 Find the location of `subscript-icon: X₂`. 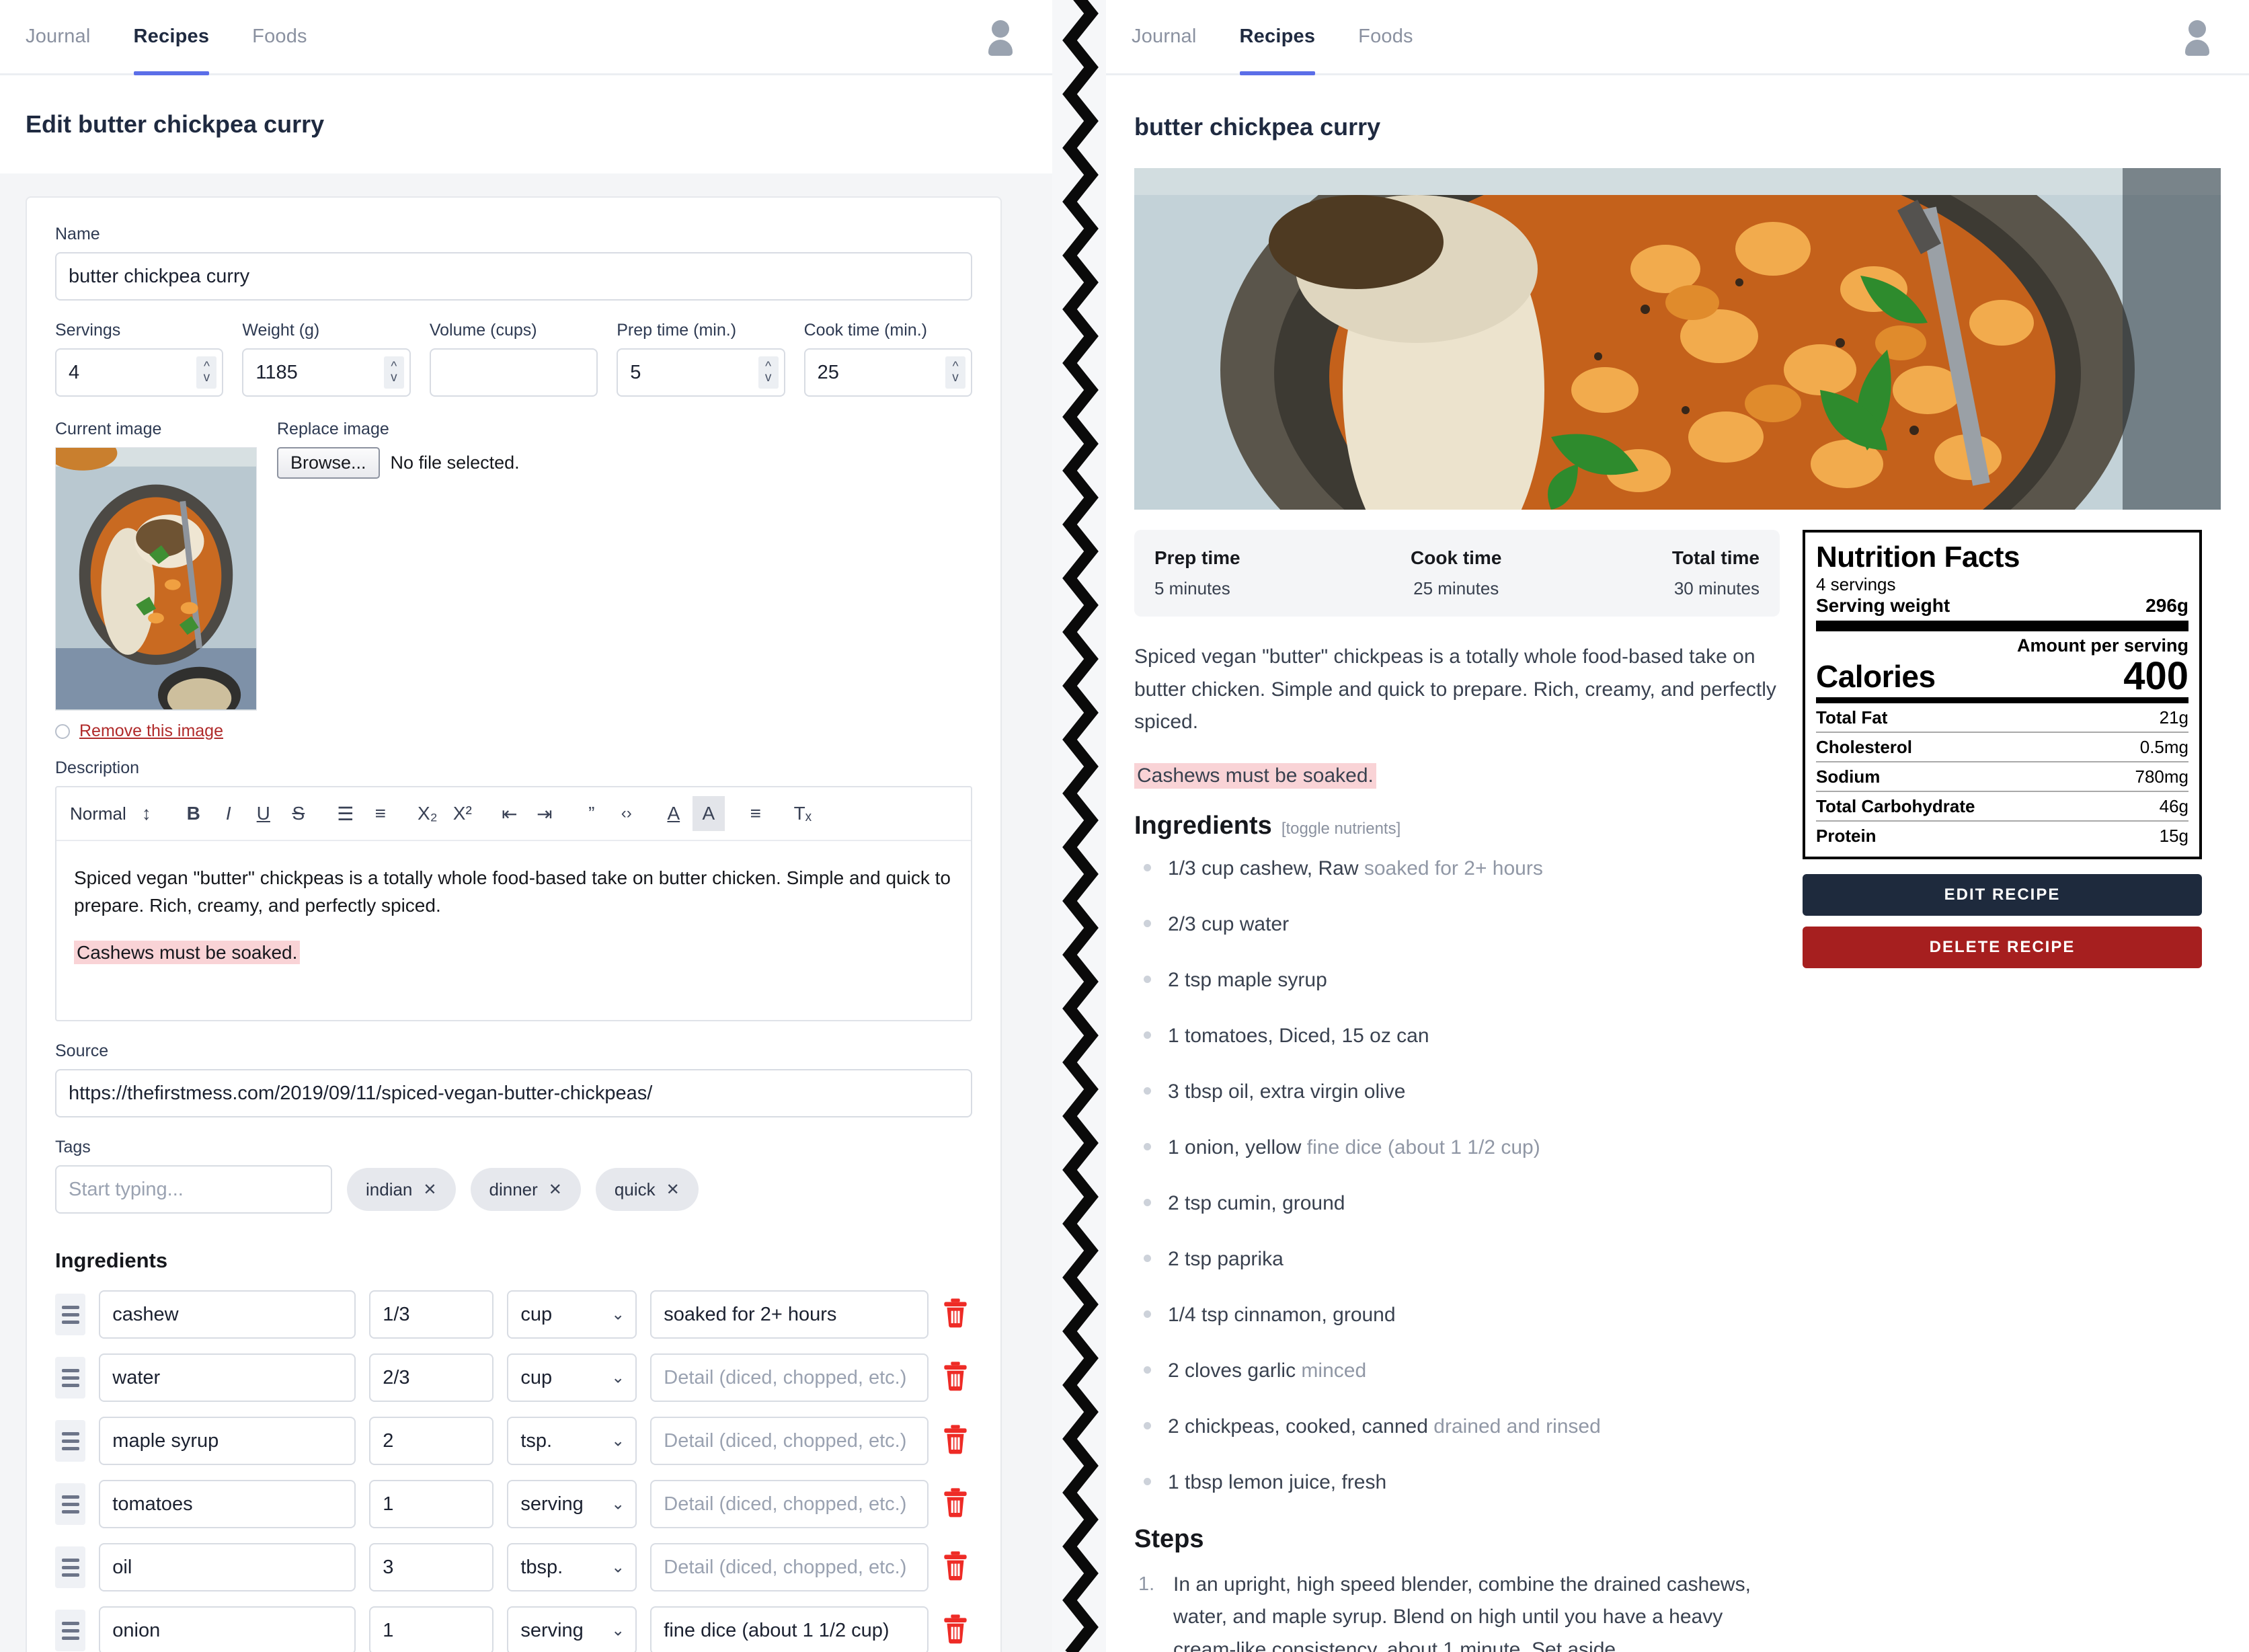

subscript-icon: X₂ is located at coordinates (427, 813).